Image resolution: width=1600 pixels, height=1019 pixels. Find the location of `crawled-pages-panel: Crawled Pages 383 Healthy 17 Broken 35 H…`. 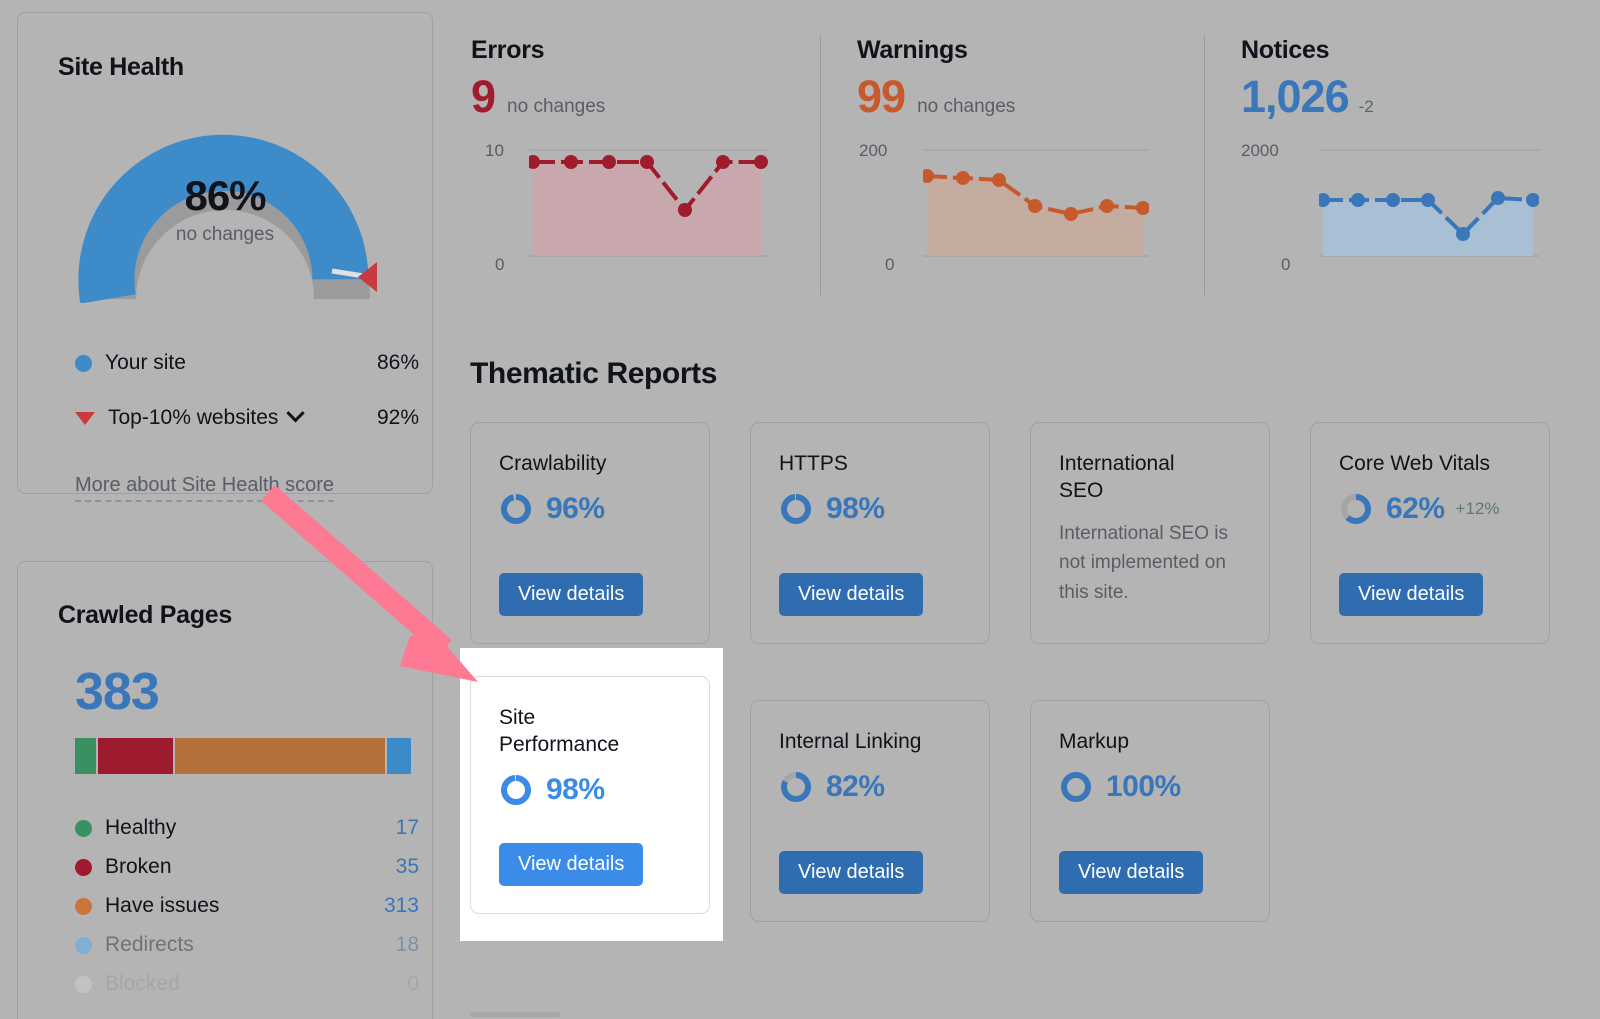

crawled-pages-panel: Crawled Pages 383 Healthy 17 Broken 35 H… is located at coordinates (225, 790).